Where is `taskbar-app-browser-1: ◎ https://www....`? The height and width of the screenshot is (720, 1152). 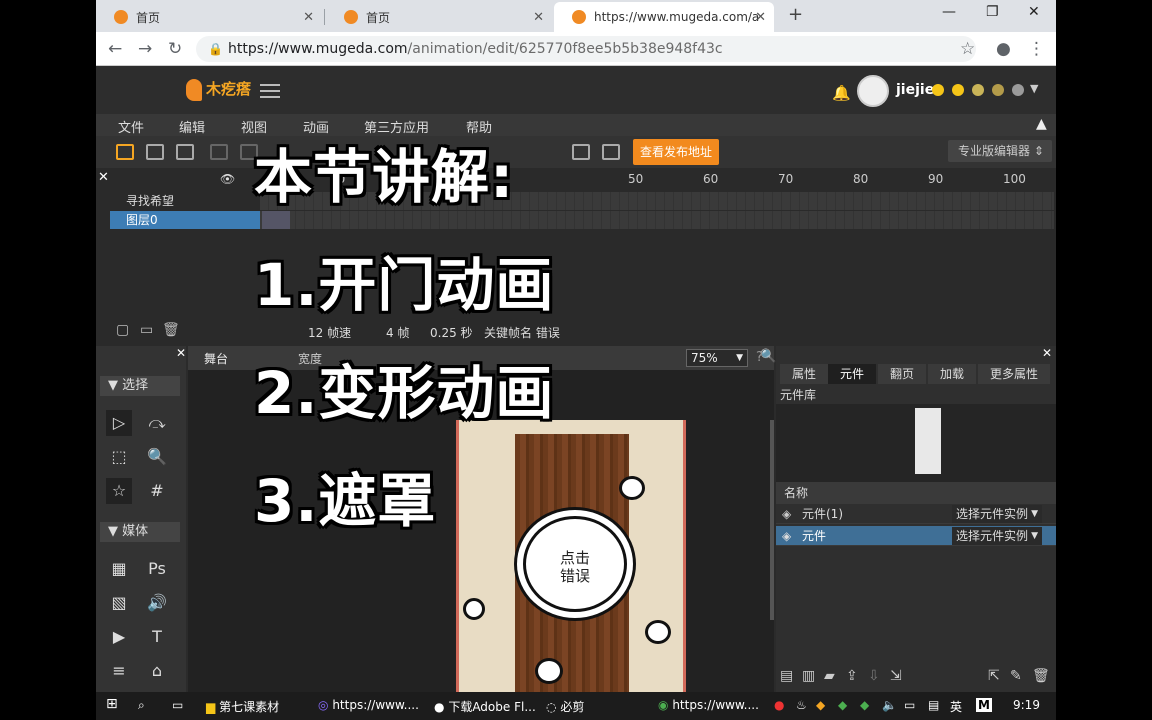 taskbar-app-browser-1: ◎ https://www.... is located at coordinates (368, 705).